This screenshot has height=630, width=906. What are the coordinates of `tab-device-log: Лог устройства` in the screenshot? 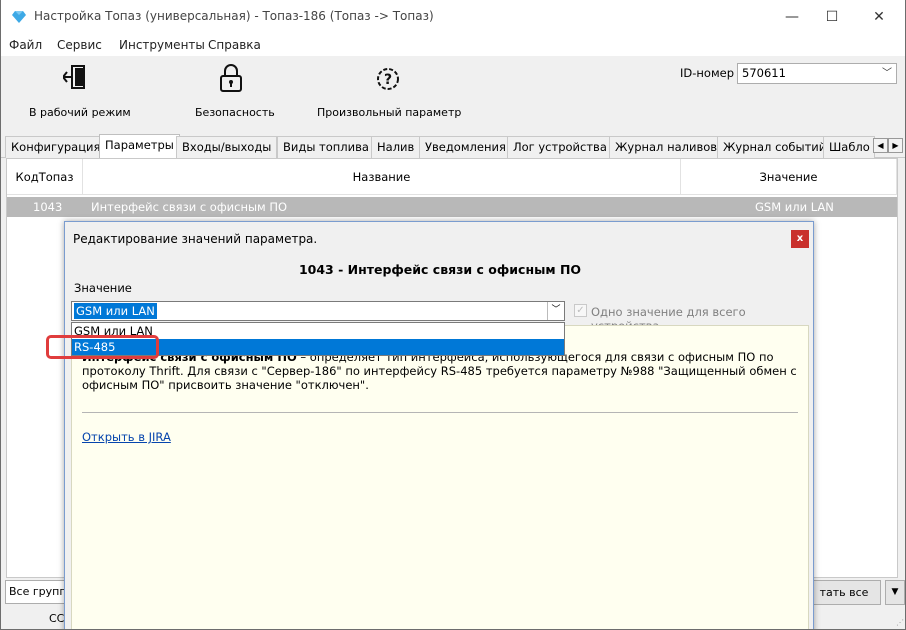 It's located at (560, 147).